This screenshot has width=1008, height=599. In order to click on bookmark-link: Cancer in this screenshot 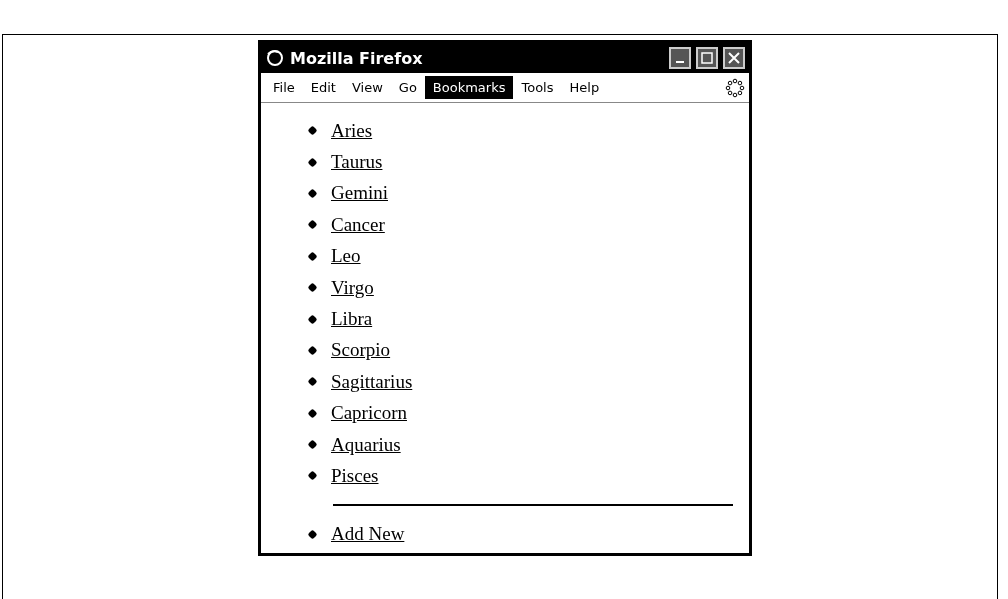, I will do `click(358, 224)`.